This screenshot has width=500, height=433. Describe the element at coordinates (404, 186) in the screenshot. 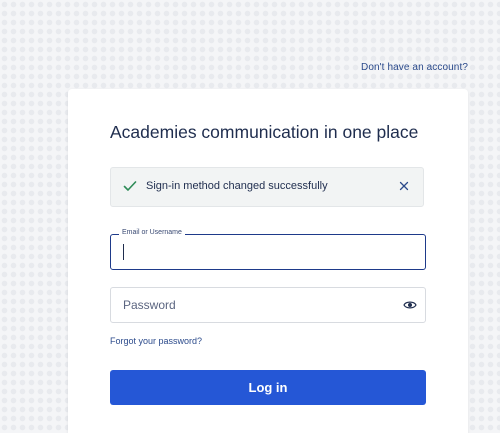

I see `close-icon` at that location.